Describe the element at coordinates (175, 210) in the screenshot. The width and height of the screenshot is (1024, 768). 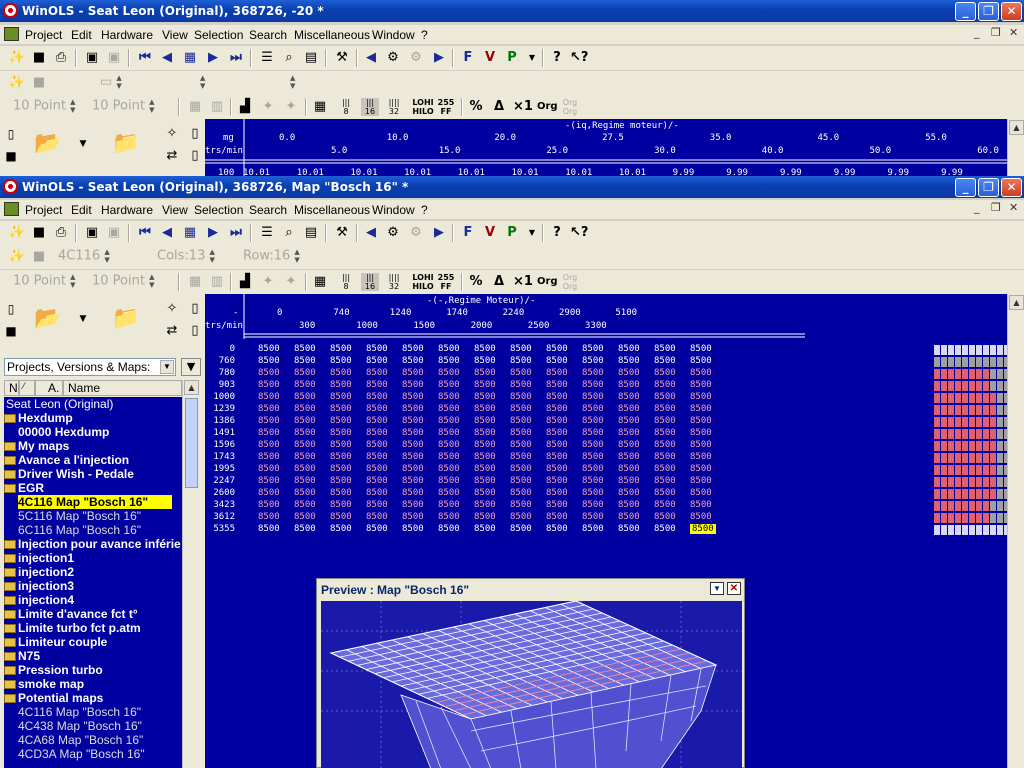
I see `menu-view-2: View` at that location.